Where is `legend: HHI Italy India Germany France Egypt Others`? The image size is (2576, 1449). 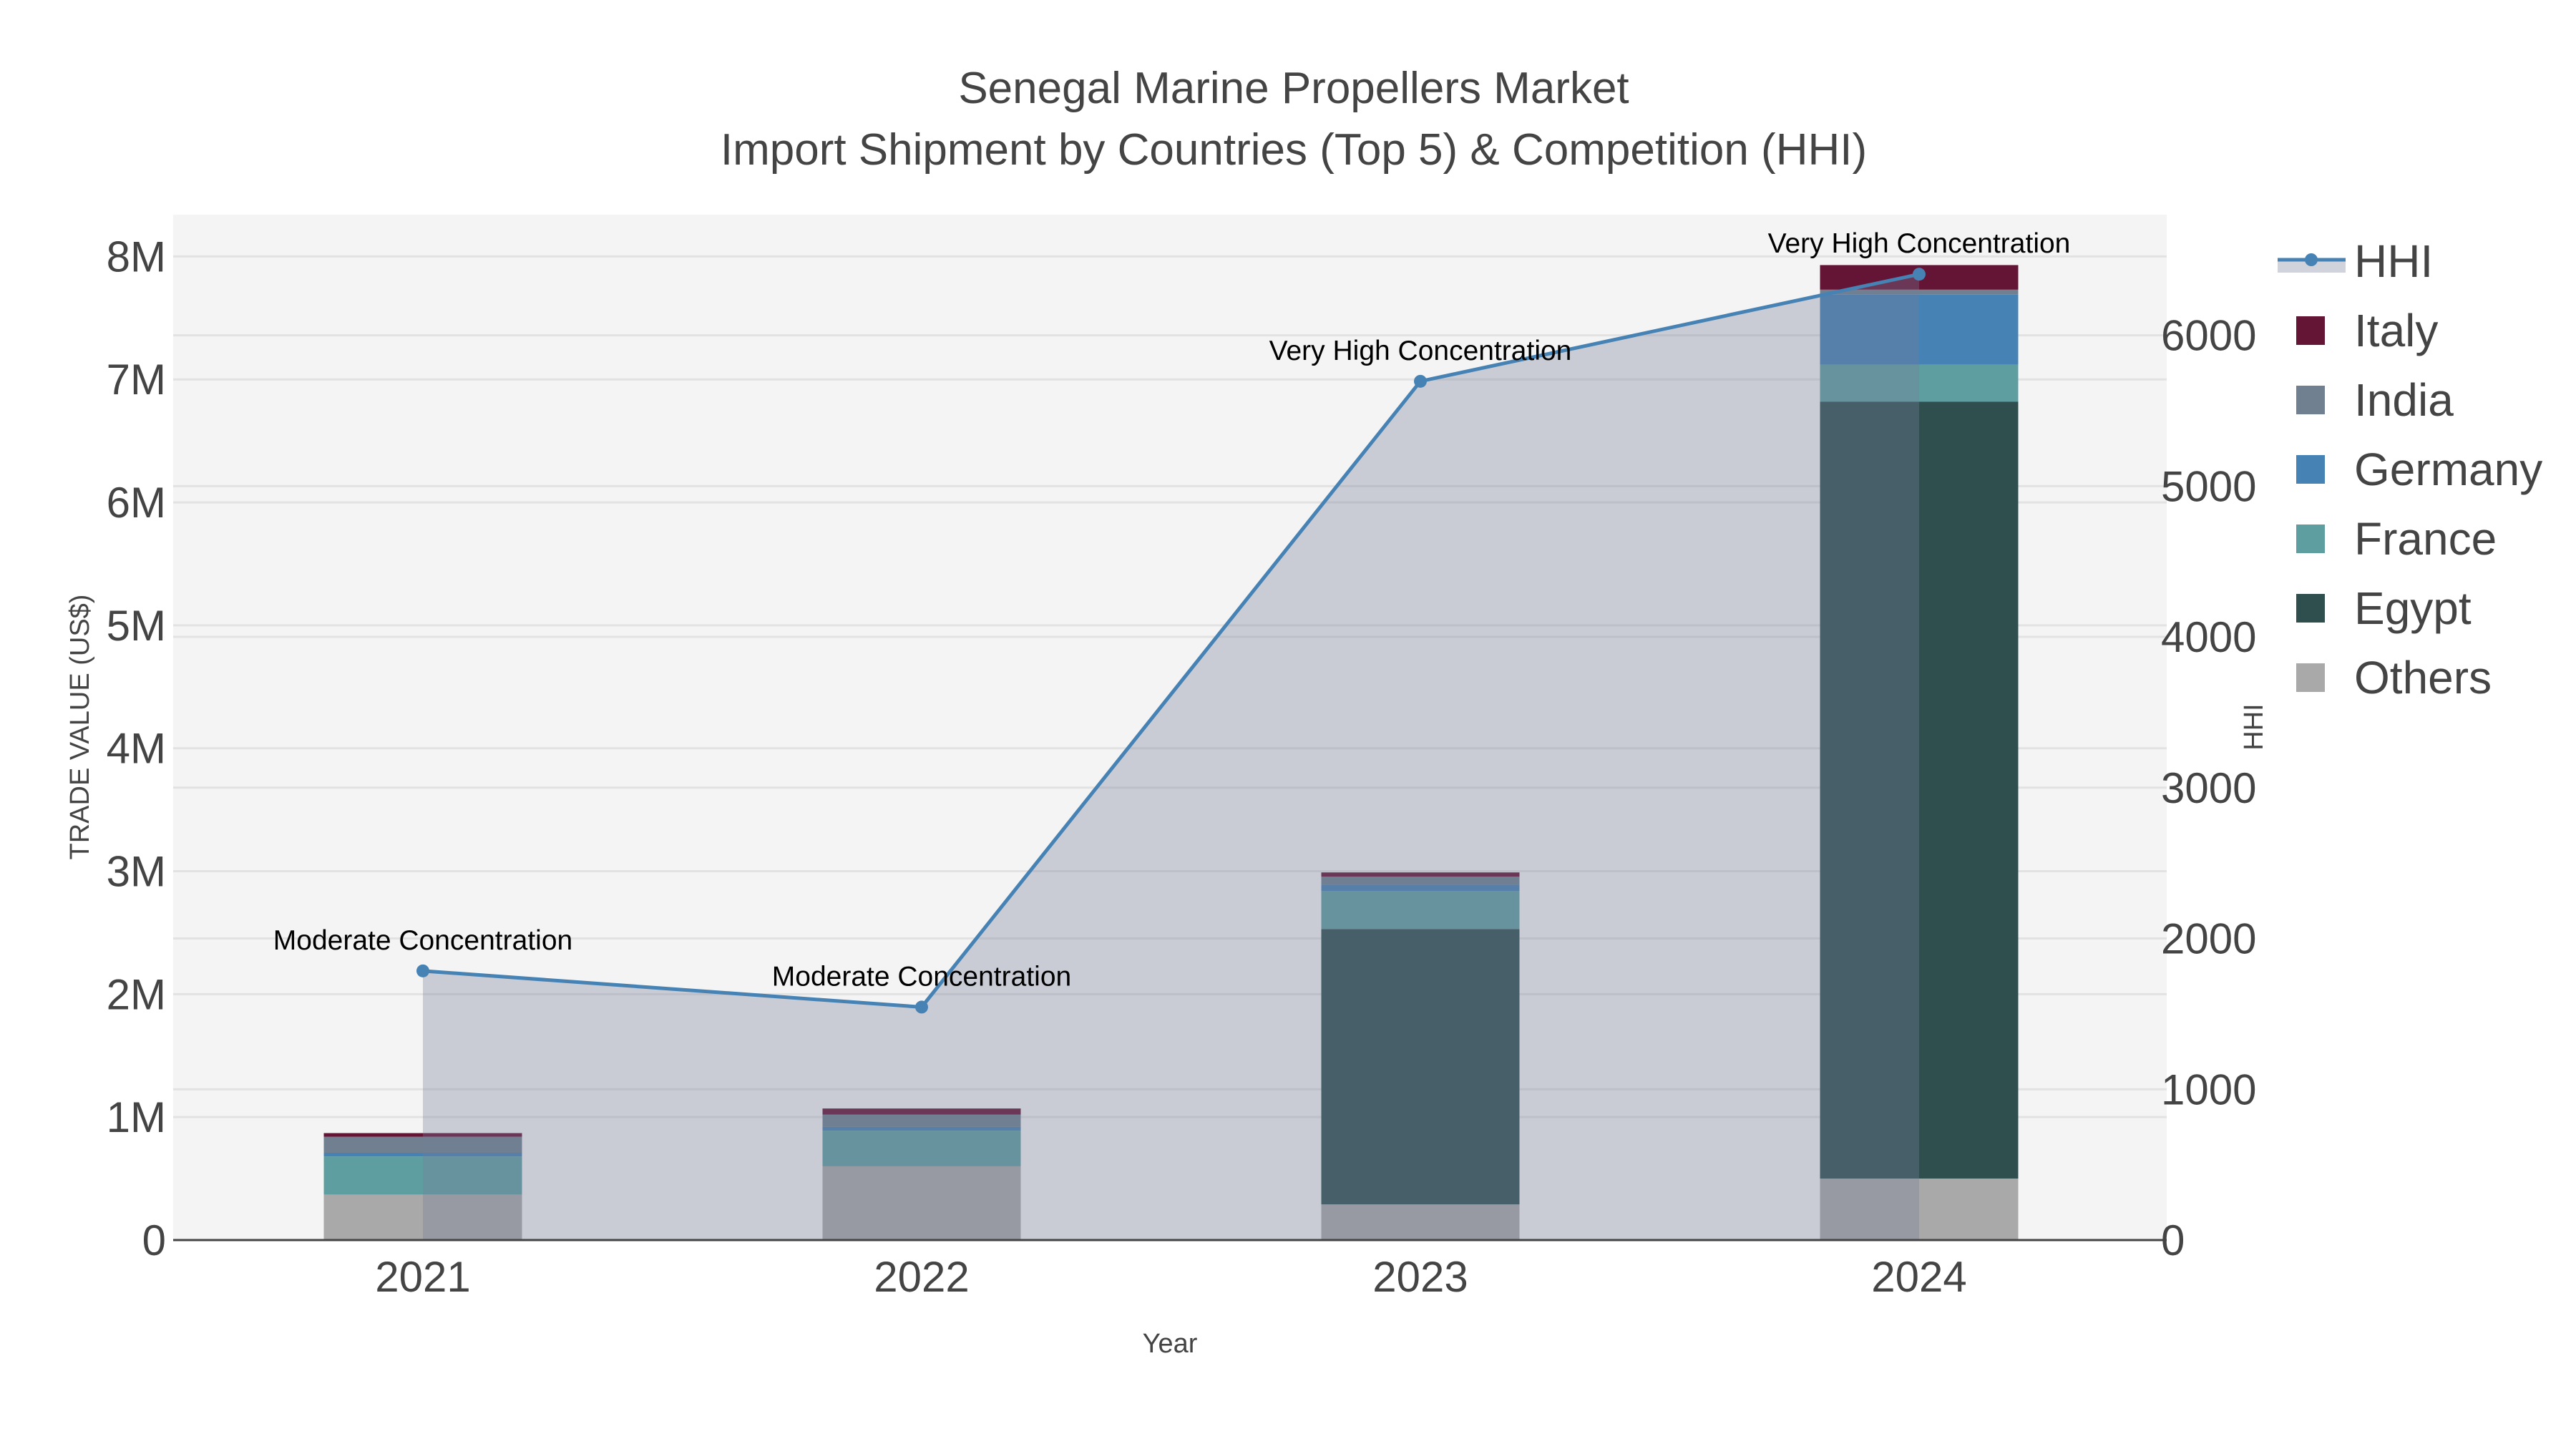
legend: HHI Italy India Germany France Egypt Others is located at coordinates (2410, 469).